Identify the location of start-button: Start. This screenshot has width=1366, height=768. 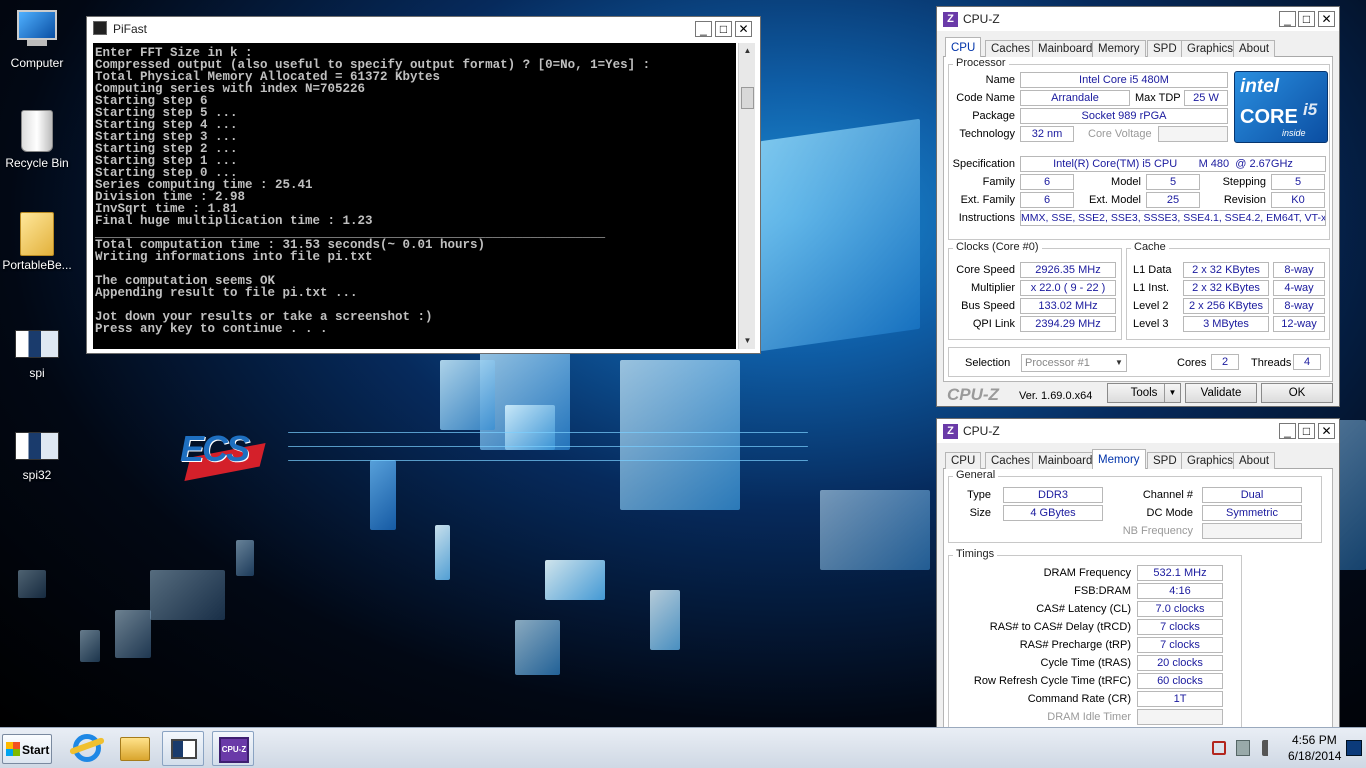
(27, 749).